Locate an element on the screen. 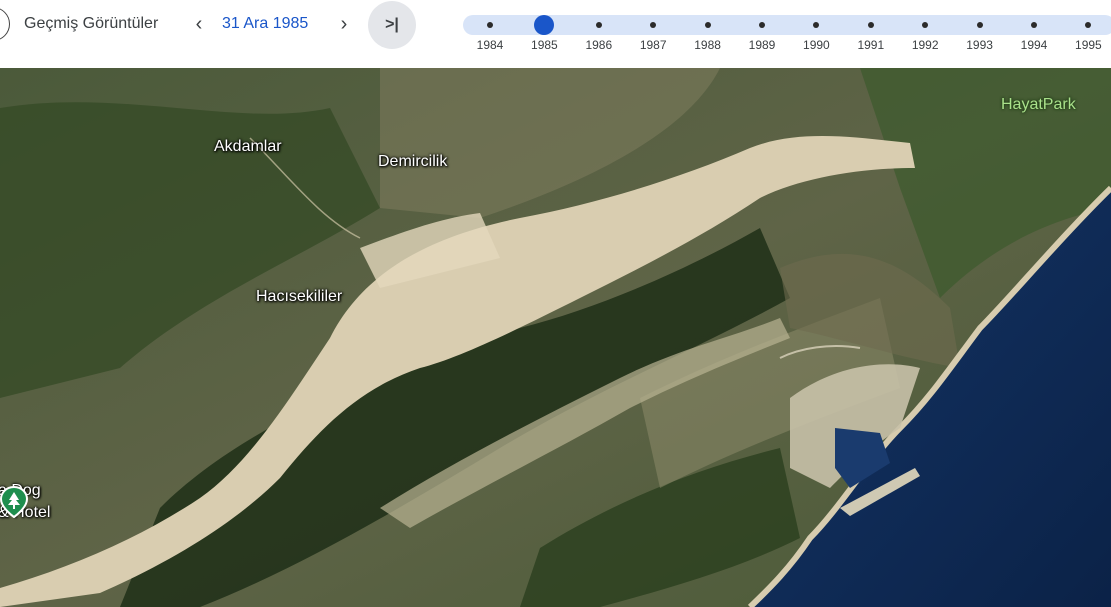  timeline-year-1986 is located at coordinates (598, 25).